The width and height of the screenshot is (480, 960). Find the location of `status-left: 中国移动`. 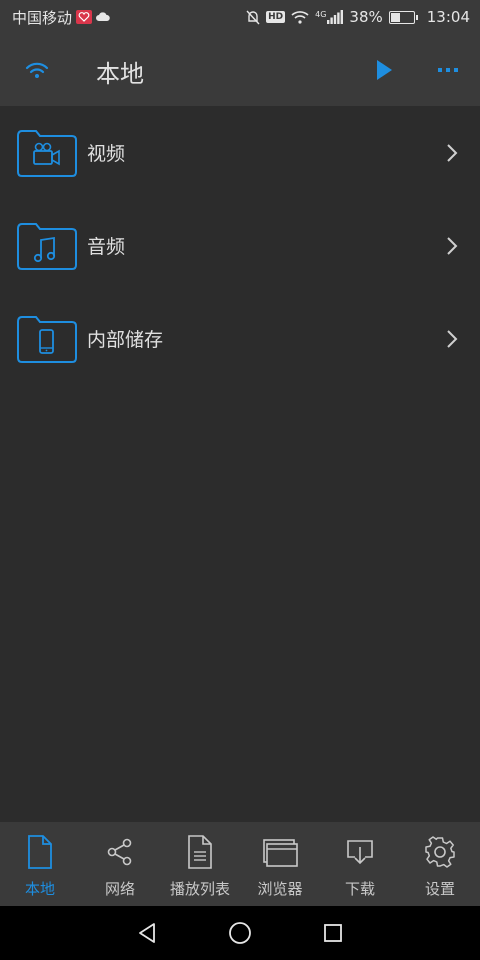

status-left: 中国移动 is located at coordinates (61, 17).